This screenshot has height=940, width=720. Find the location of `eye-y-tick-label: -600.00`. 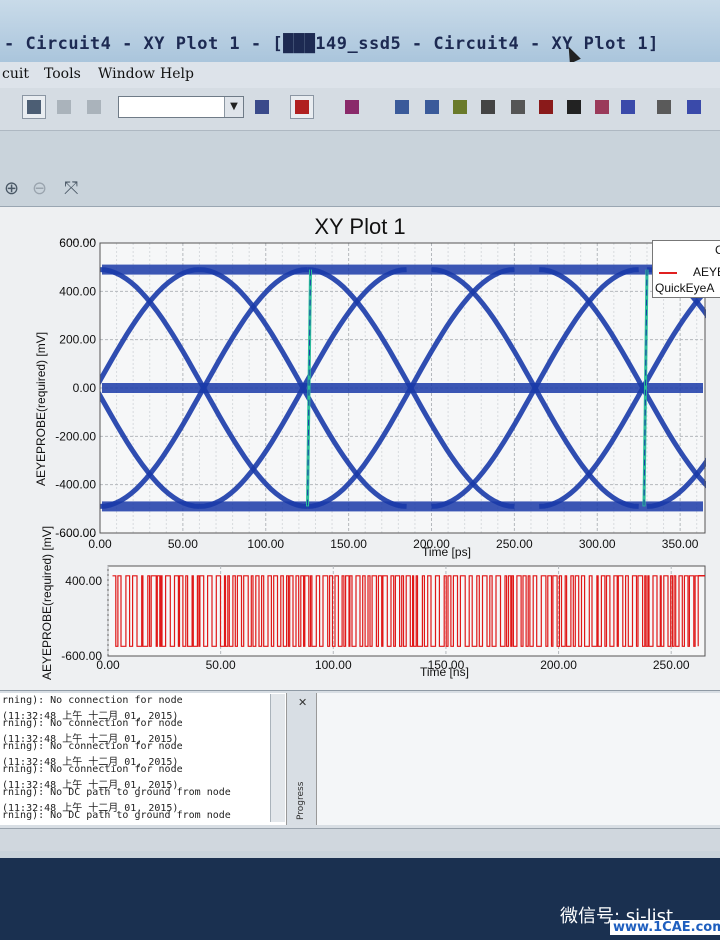

eye-y-tick-label: -600.00 is located at coordinates (75, 533).